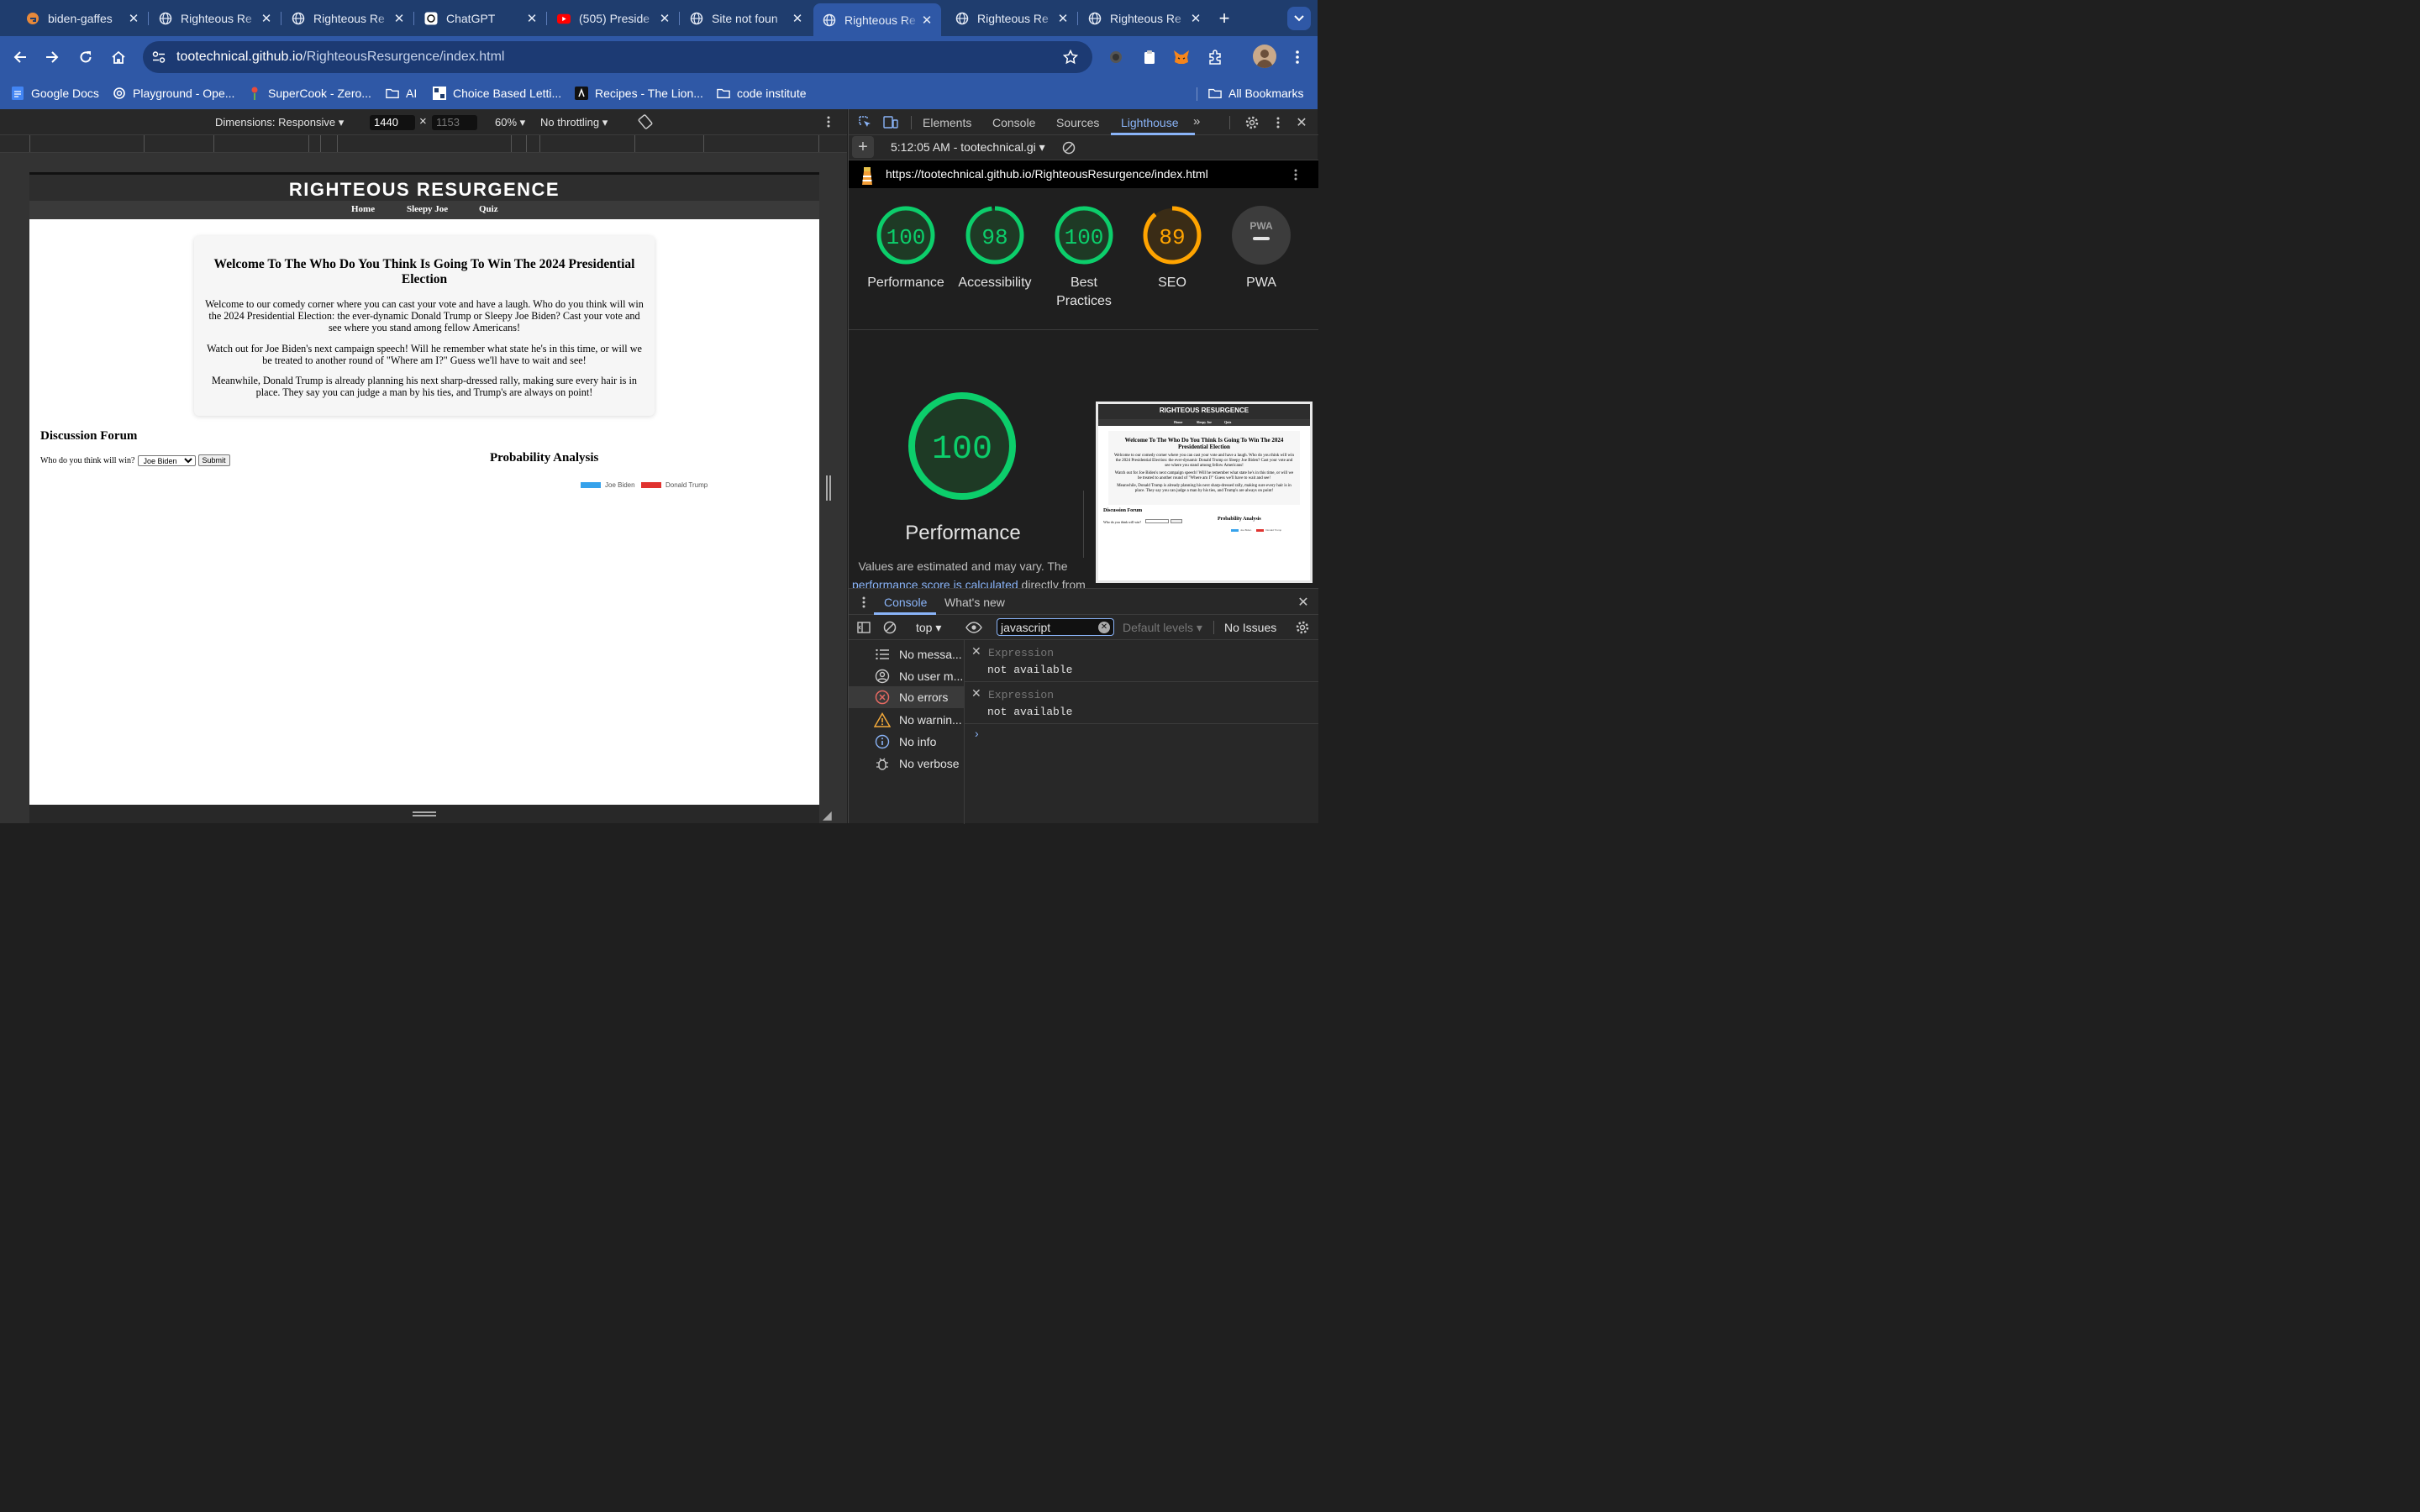 This screenshot has height=1512, width=2420. I want to click on resize-grip-icon, so click(424, 813).